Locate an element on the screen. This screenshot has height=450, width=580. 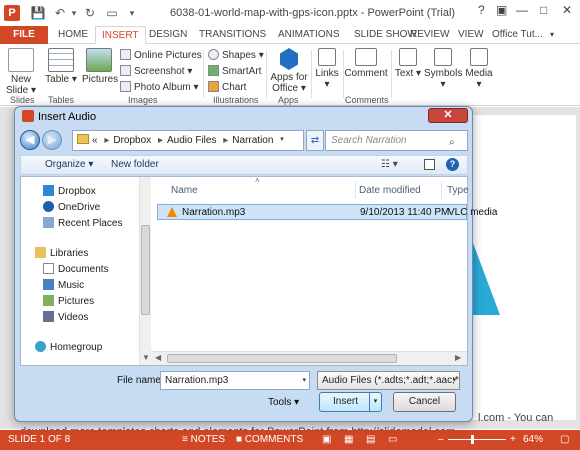
nav-item-pictures: Pictures is located at coordinates (68, 301).